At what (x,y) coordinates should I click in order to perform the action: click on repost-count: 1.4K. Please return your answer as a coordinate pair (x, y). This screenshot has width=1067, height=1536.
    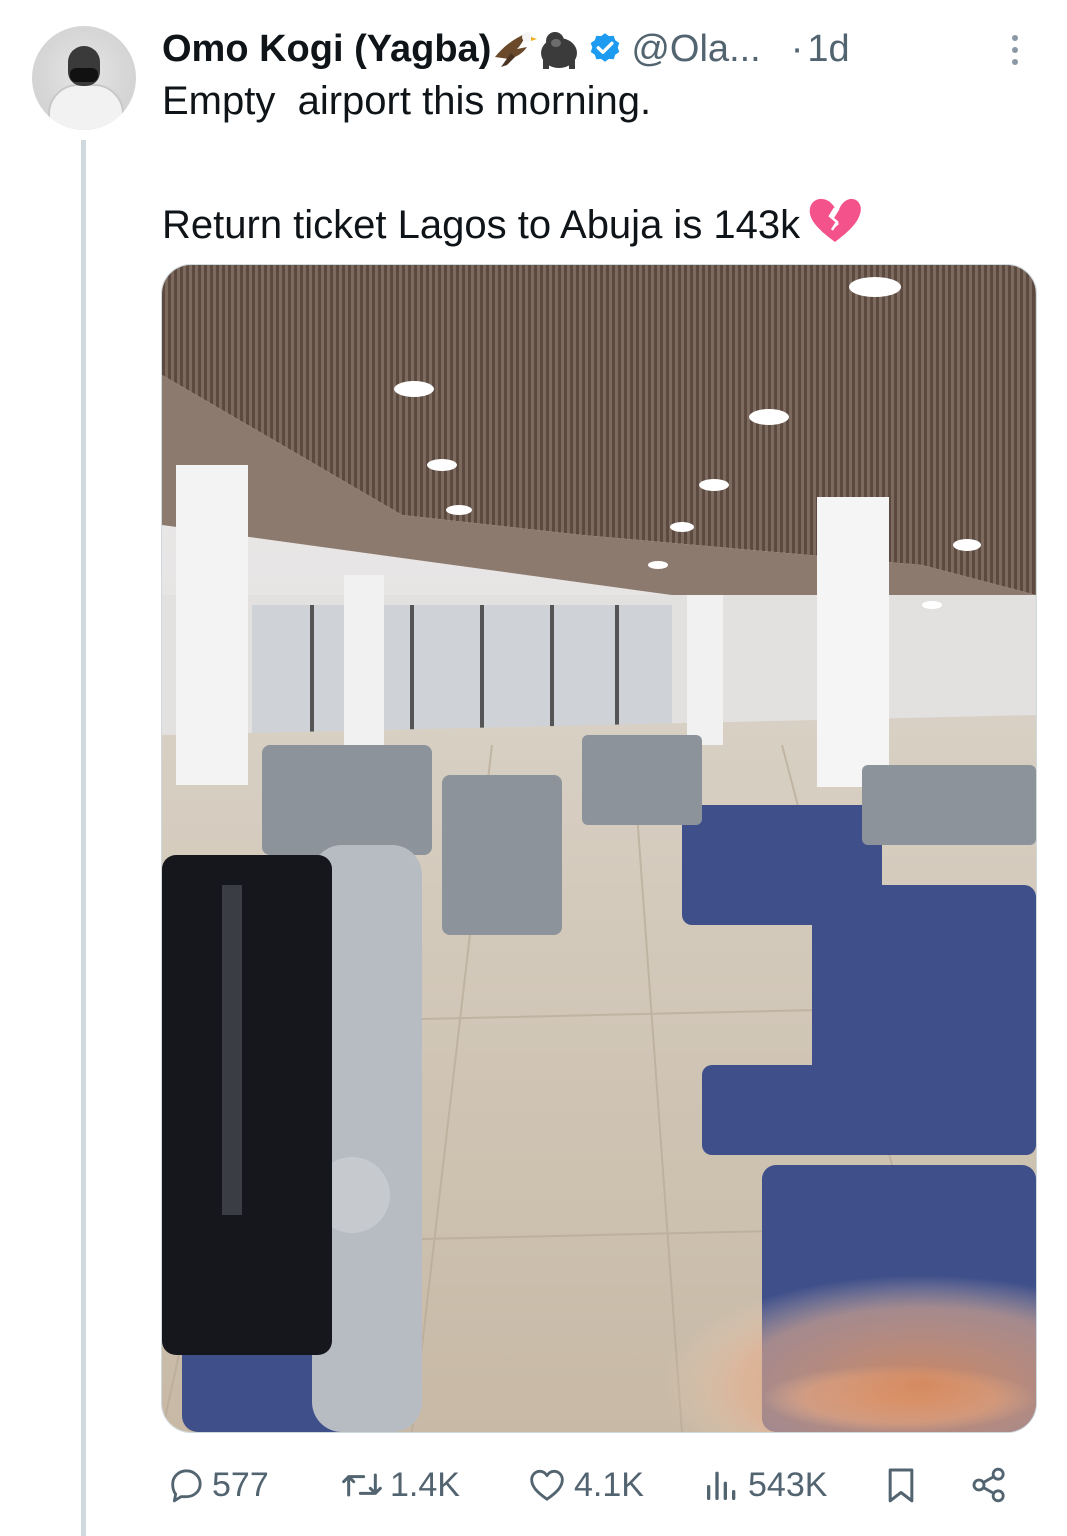
    Looking at the image, I should click on (425, 1484).